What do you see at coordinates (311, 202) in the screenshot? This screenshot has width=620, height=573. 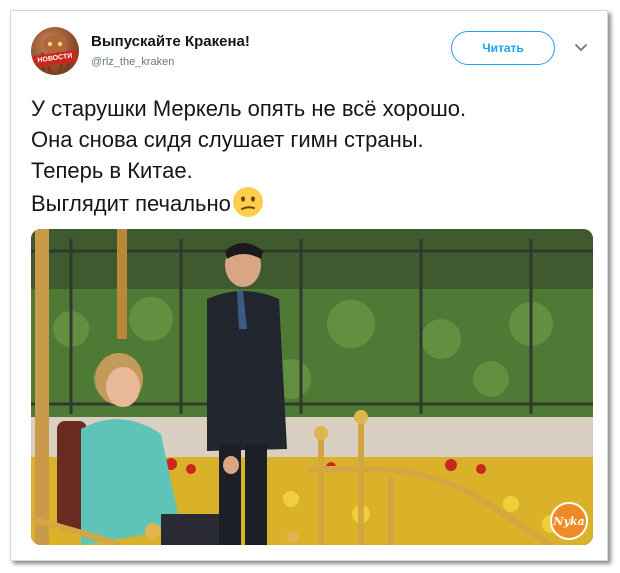 I see `tweet-line-last: Выглядит печально` at bounding box center [311, 202].